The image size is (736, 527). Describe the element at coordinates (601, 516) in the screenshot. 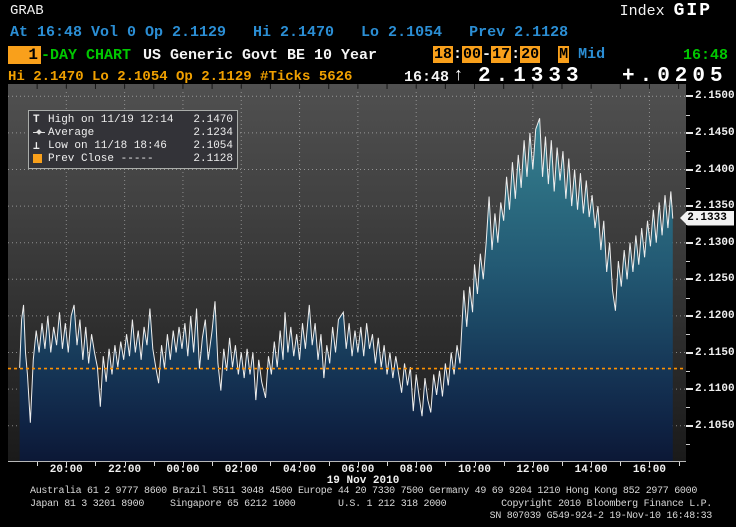

I see `footer-serial: SN 807039 G549-924-2 19-Nov-10 16:48:33` at that location.